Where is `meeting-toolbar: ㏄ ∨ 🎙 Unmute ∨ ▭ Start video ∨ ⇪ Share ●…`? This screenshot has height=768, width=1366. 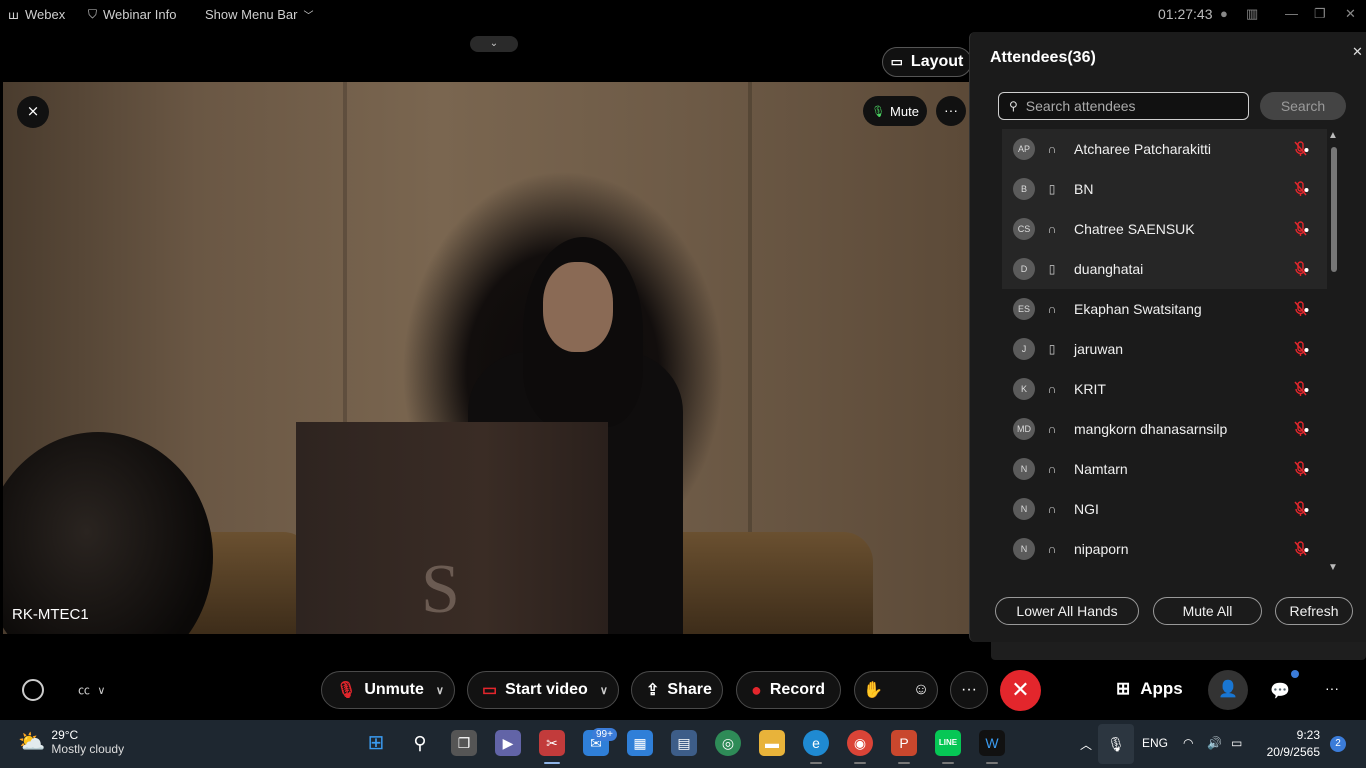 meeting-toolbar: ㏄ ∨ 🎙 Unmute ∨ ▭ Start video ∨ ⇪ Share ●… is located at coordinates (683, 690).